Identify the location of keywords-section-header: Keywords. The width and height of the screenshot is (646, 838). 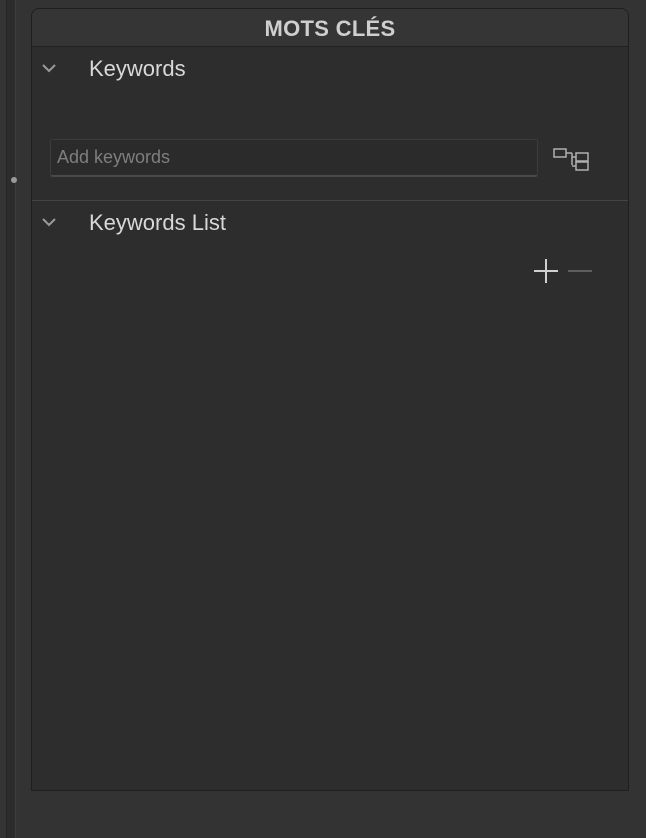
(330, 69).